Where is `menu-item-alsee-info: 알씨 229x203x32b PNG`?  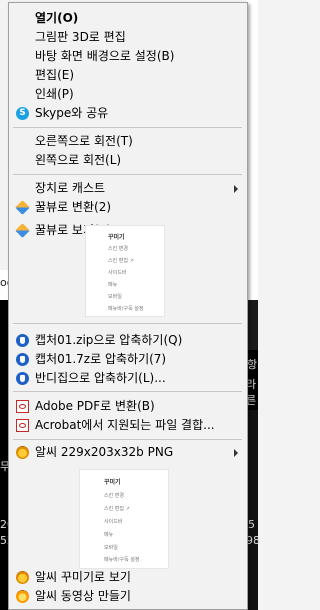 menu-item-alsee-info: 알씨 229x203x32b PNG is located at coordinates (128, 452).